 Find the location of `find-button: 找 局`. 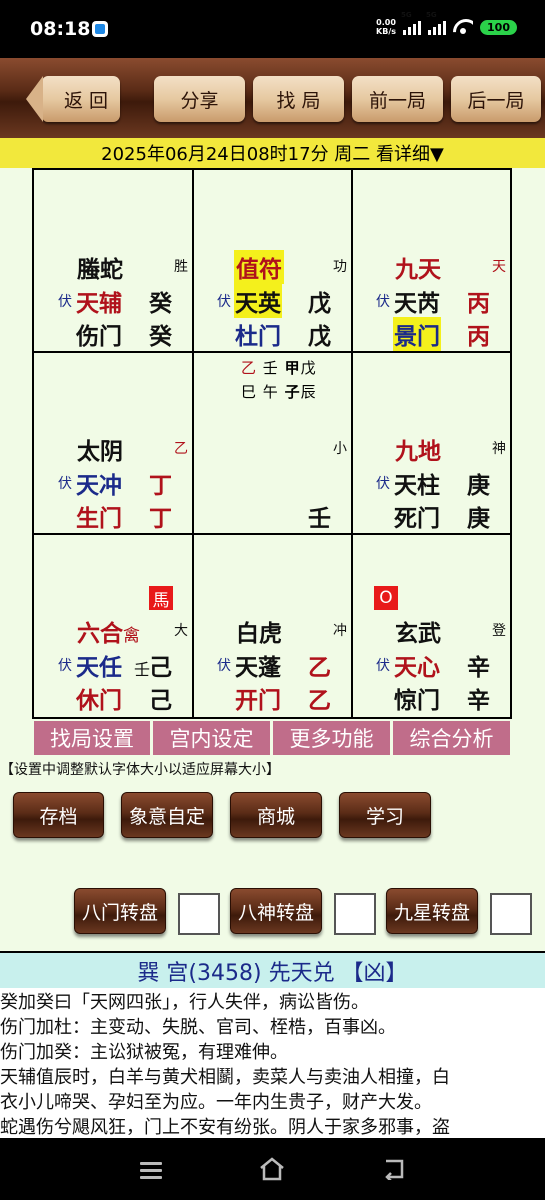

find-button: 找 局 is located at coordinates (298, 99).